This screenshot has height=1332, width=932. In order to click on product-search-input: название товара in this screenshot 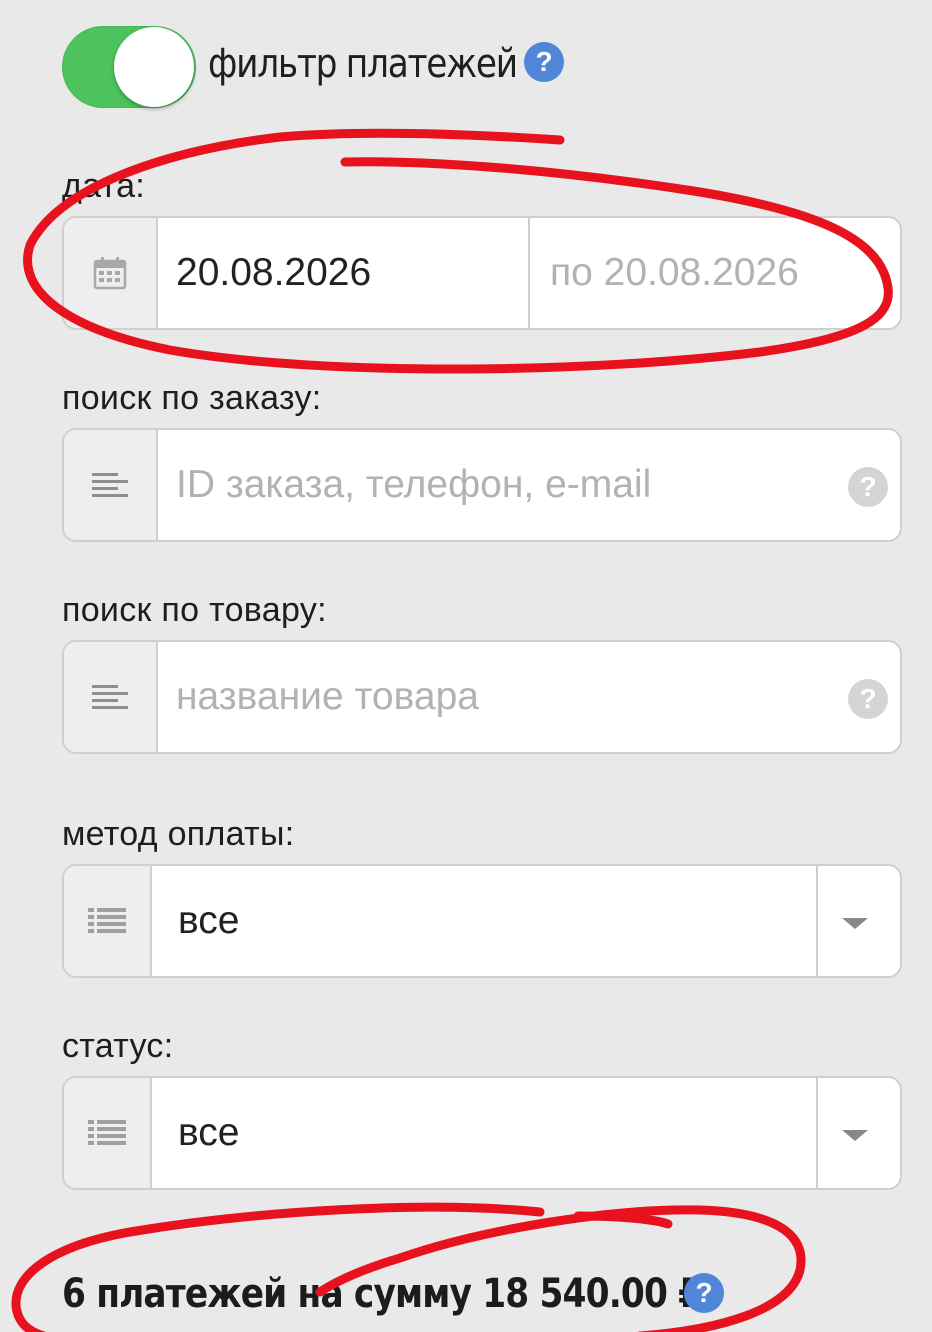, I will do `click(327, 697)`.